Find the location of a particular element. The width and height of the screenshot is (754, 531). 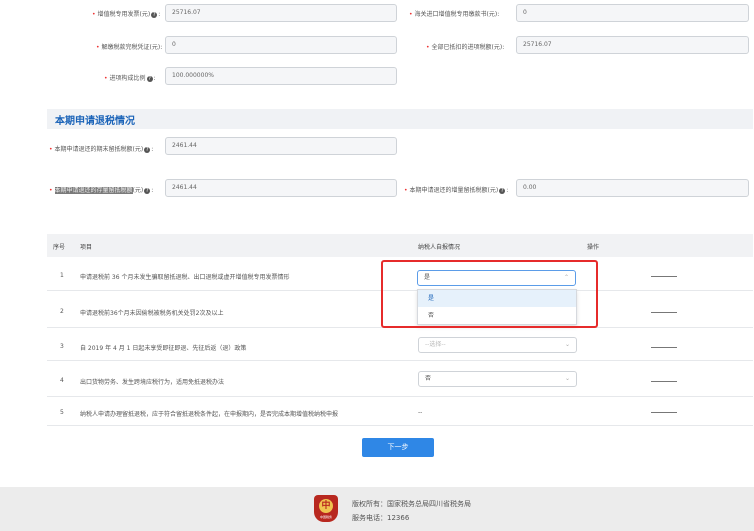

customs-label: • 海关进口增值税专用缴款书(元): is located at coordinates (454, 14).